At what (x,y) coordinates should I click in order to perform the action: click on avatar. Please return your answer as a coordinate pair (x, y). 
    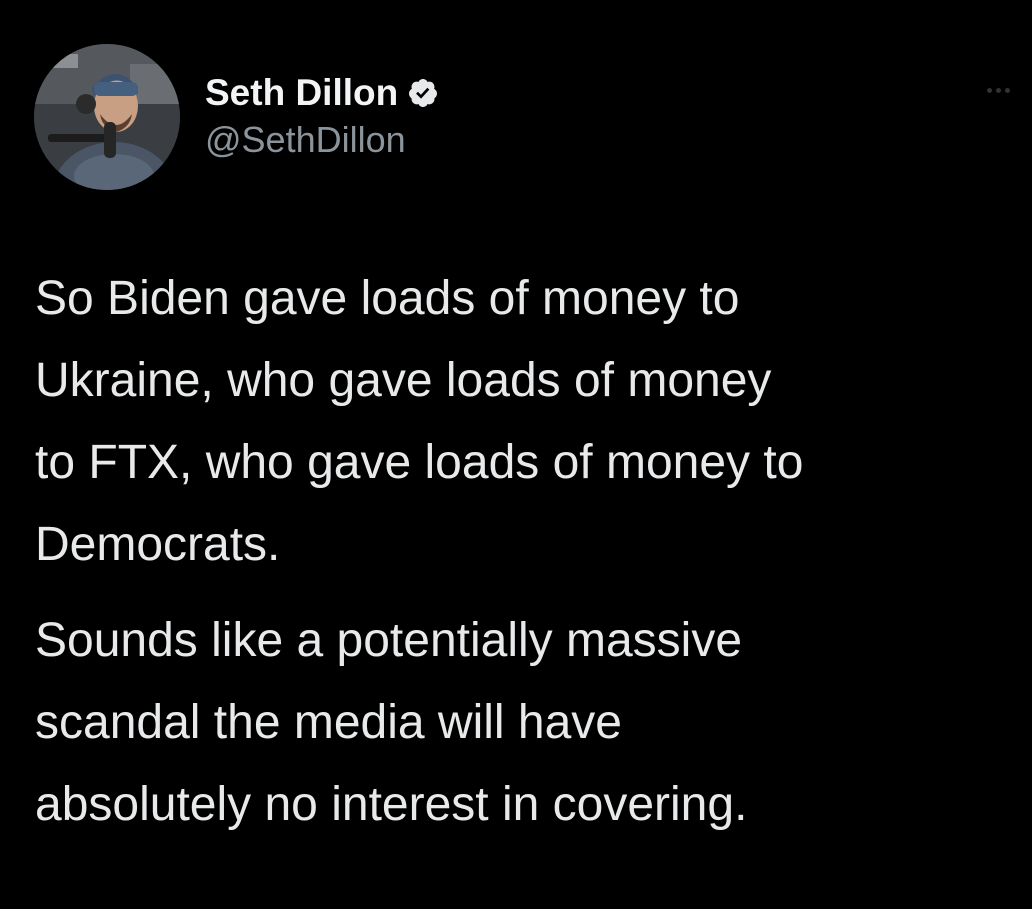
    Looking at the image, I should click on (107, 117).